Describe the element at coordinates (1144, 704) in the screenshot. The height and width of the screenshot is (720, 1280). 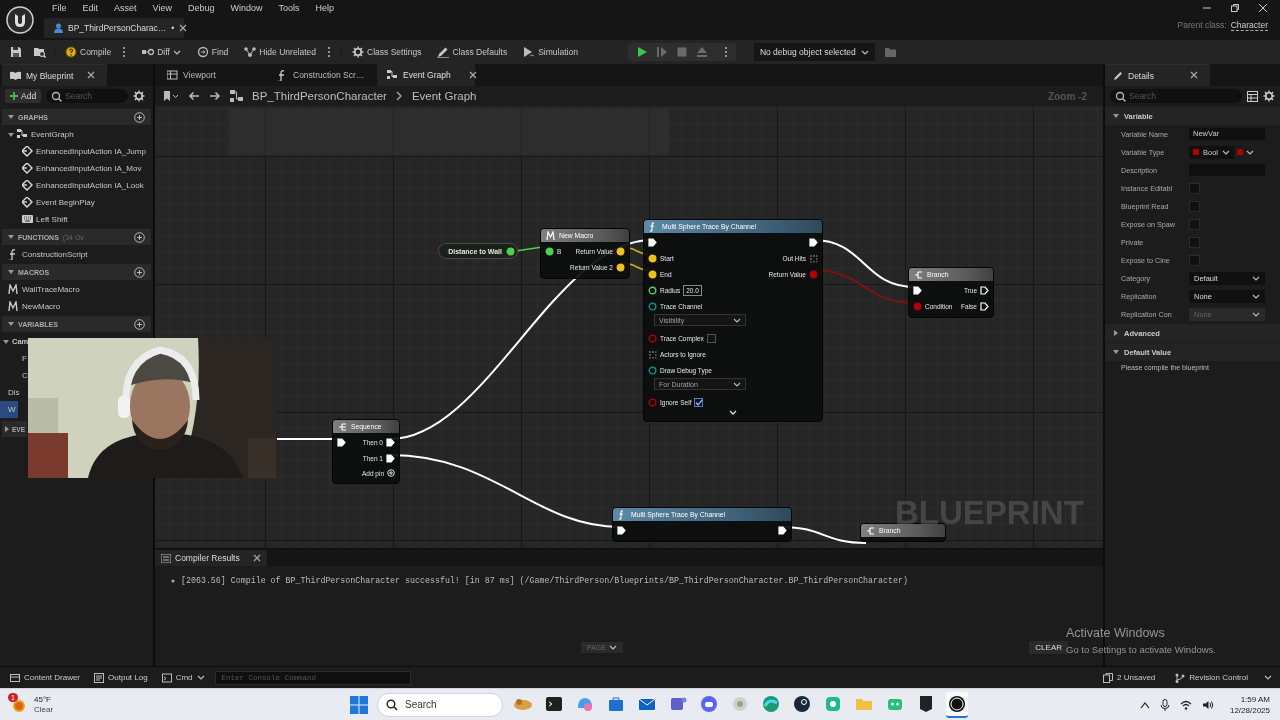
I see `caret-up-icon` at that location.